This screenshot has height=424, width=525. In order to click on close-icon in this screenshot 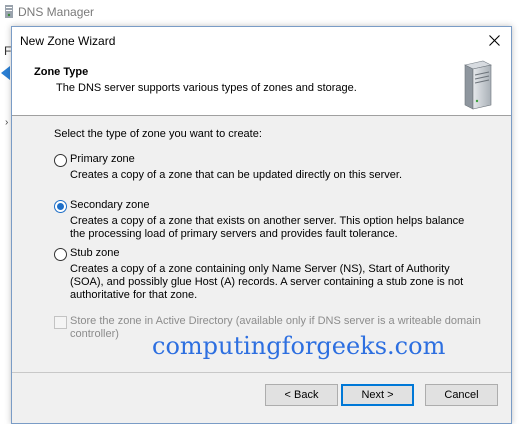, I will do `click(494, 40)`.